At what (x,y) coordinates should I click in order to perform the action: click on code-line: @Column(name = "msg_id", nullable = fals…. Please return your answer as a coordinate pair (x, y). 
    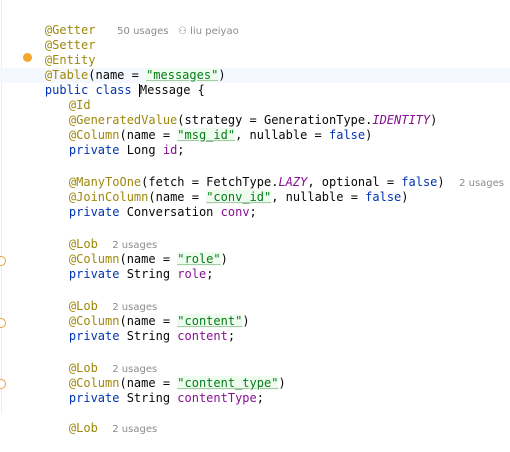
    Looking at the image, I should click on (194, 127).